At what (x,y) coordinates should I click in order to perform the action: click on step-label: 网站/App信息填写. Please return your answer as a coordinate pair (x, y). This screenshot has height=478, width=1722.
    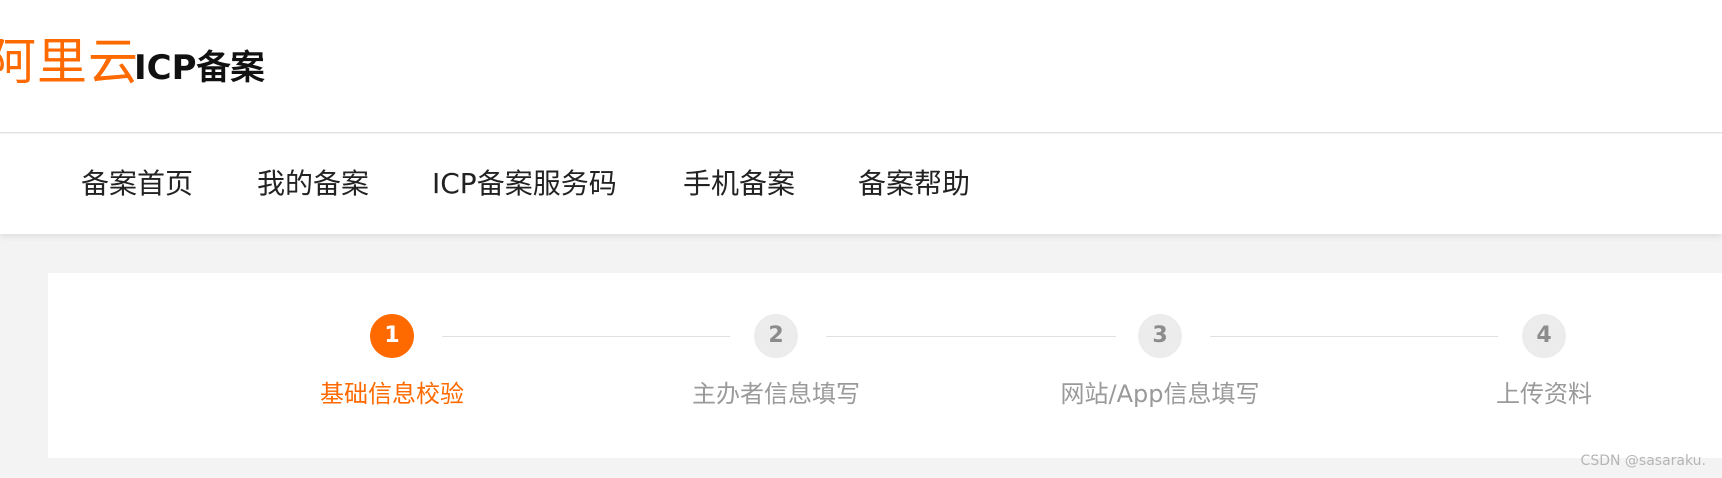
    Looking at the image, I should click on (1160, 394).